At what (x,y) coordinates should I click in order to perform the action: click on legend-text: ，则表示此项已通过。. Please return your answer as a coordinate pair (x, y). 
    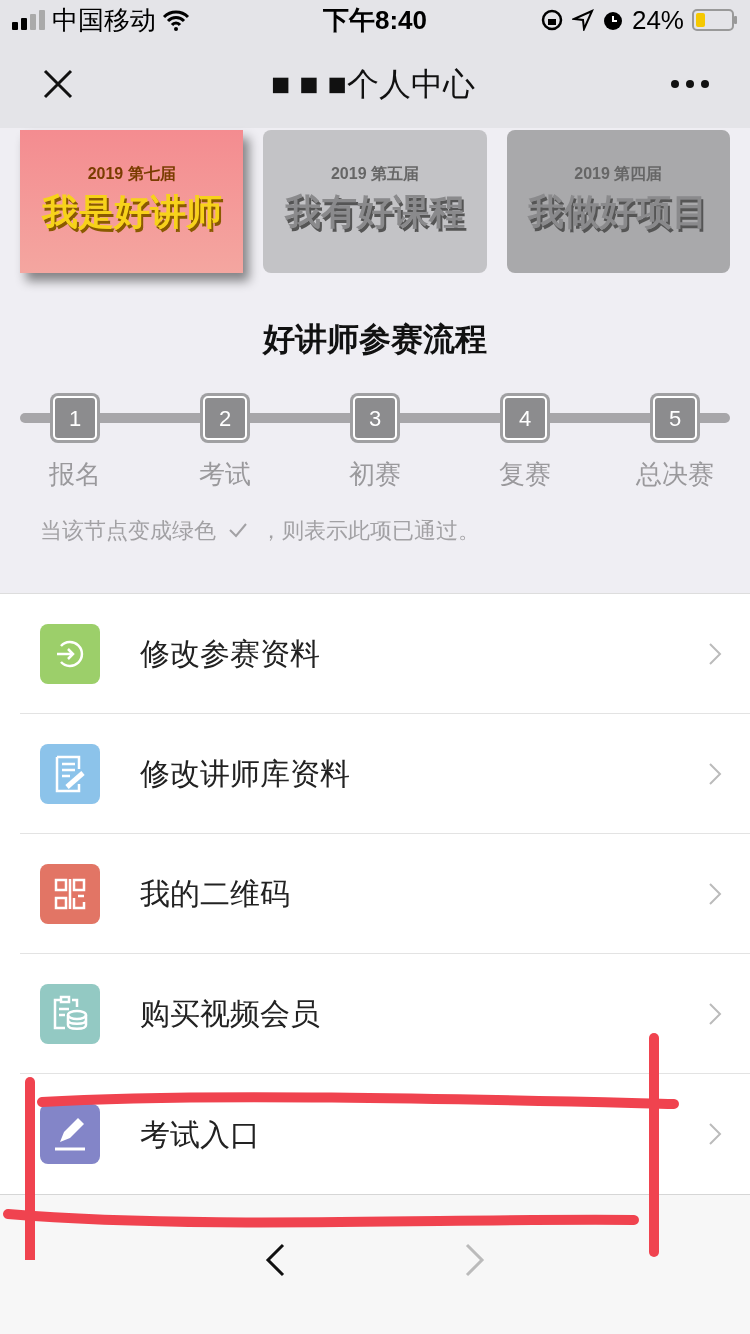
    Looking at the image, I should click on (370, 530).